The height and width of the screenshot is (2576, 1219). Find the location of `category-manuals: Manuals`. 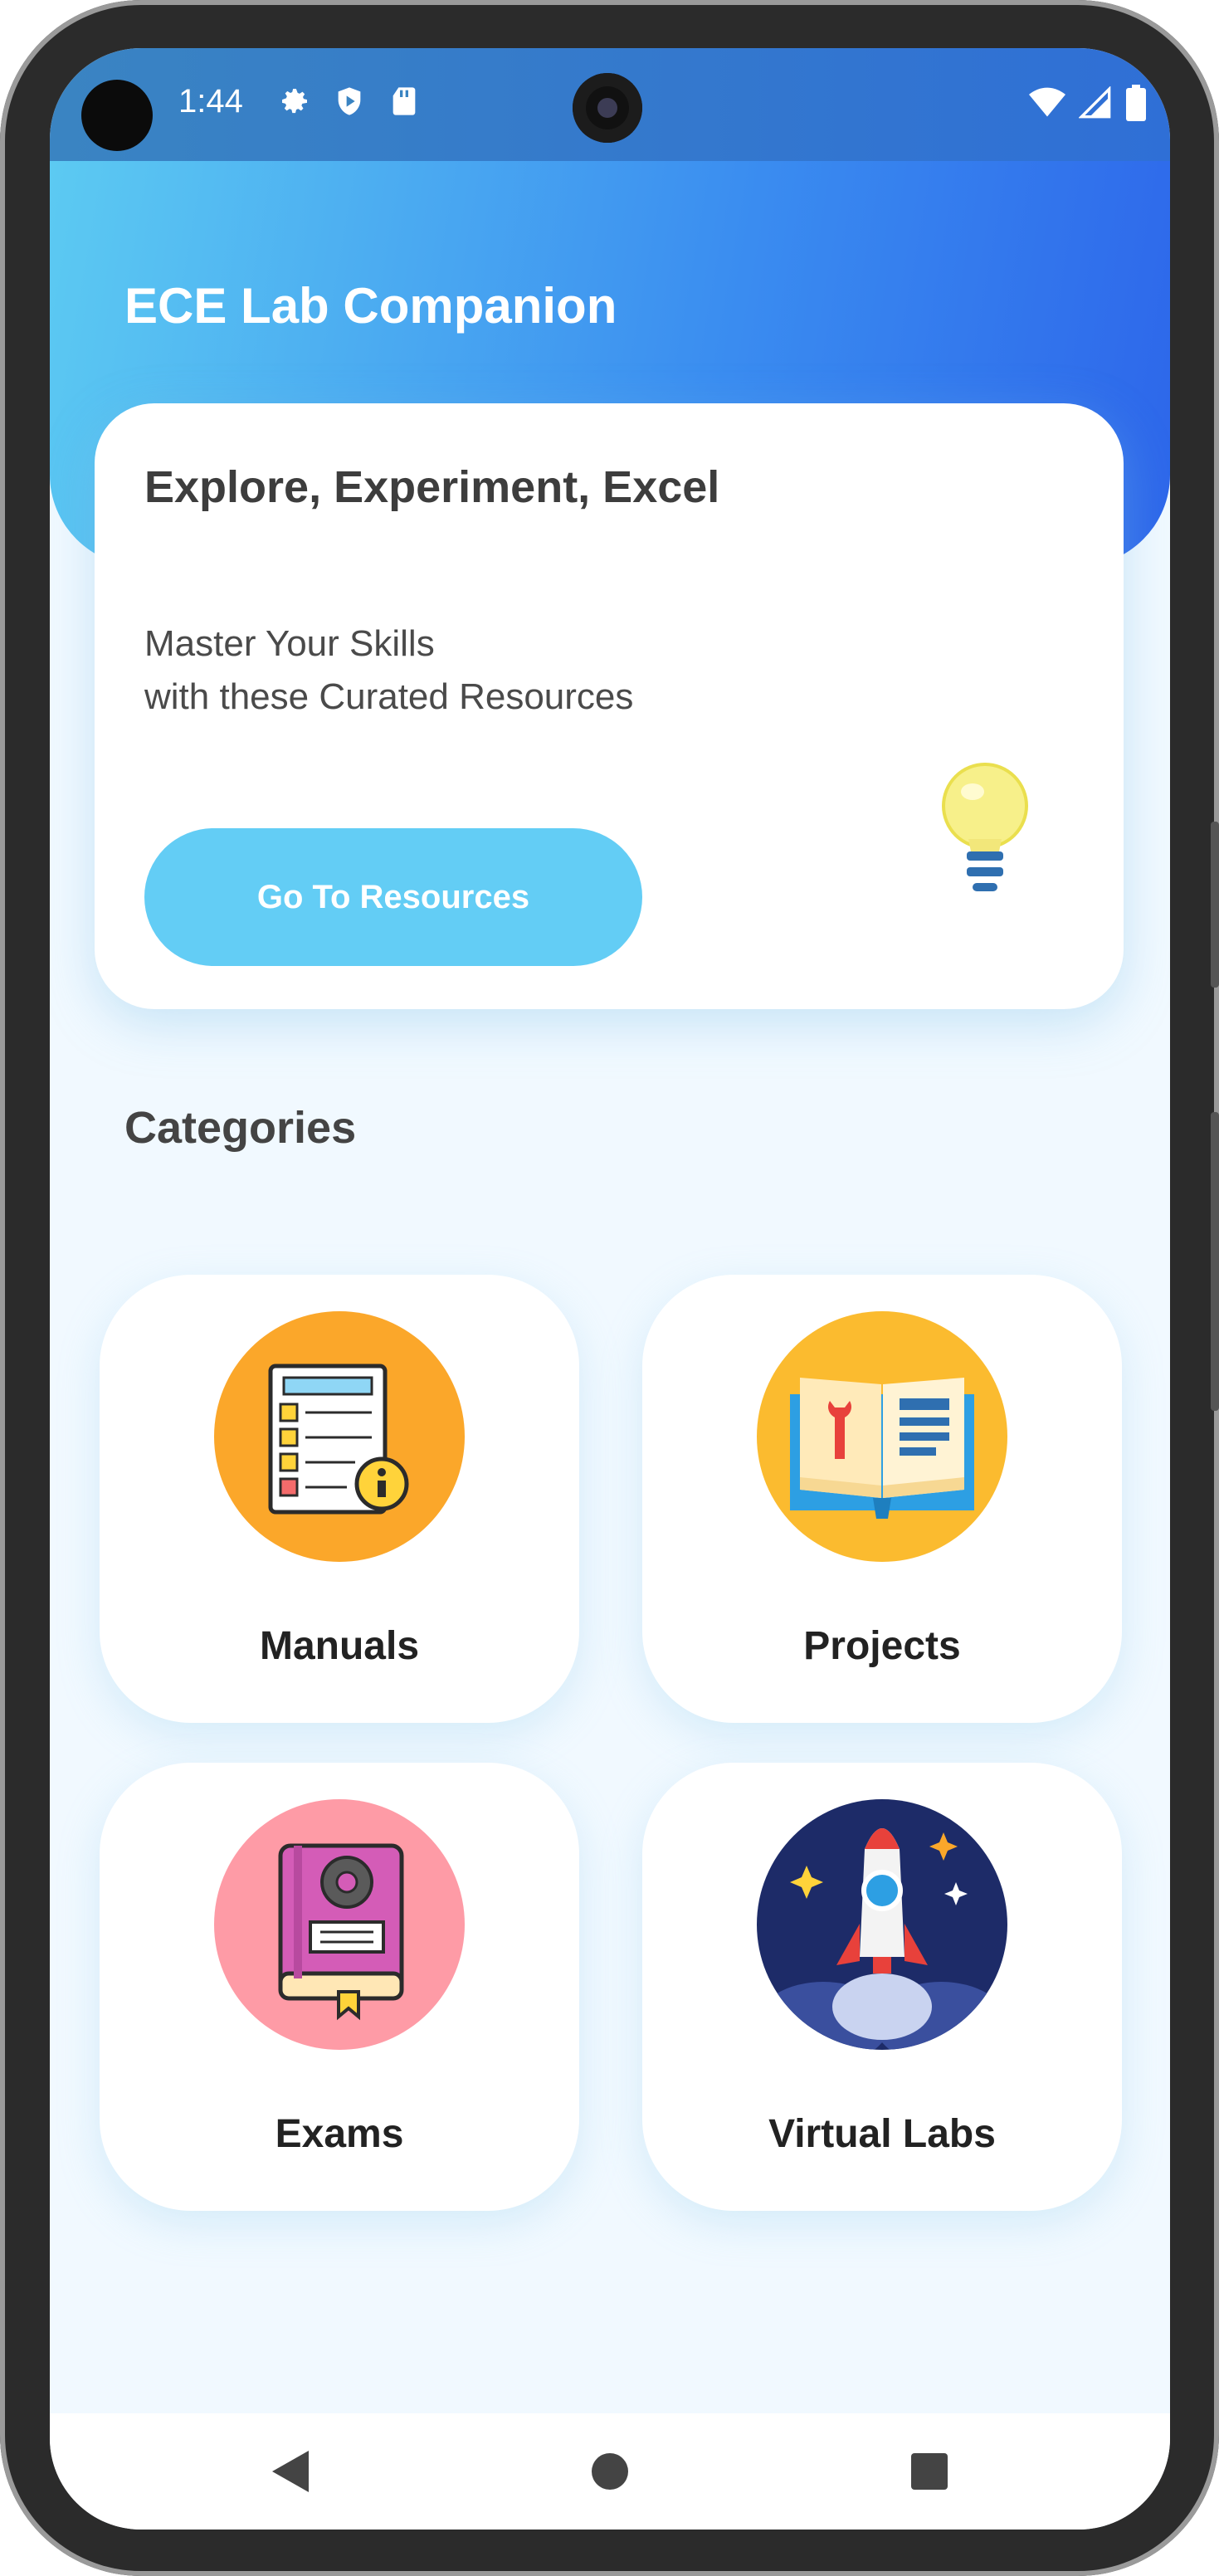

category-manuals: Manuals is located at coordinates (340, 1499).